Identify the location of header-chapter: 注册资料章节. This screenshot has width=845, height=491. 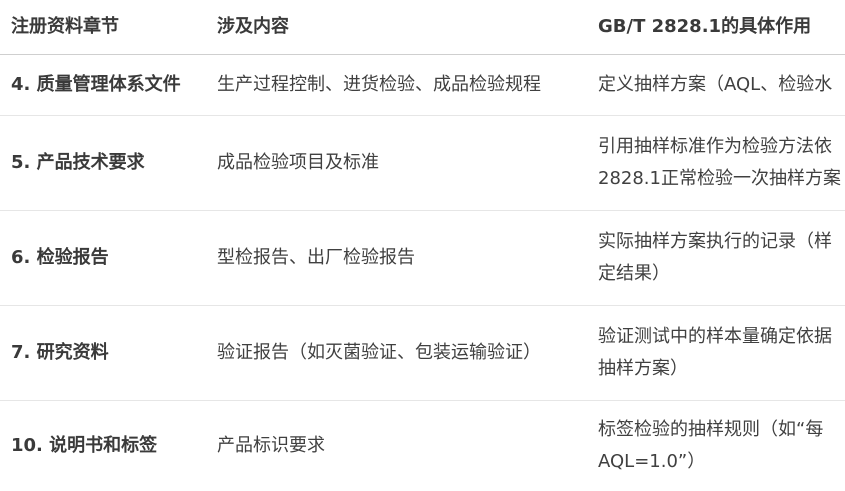
(65, 26).